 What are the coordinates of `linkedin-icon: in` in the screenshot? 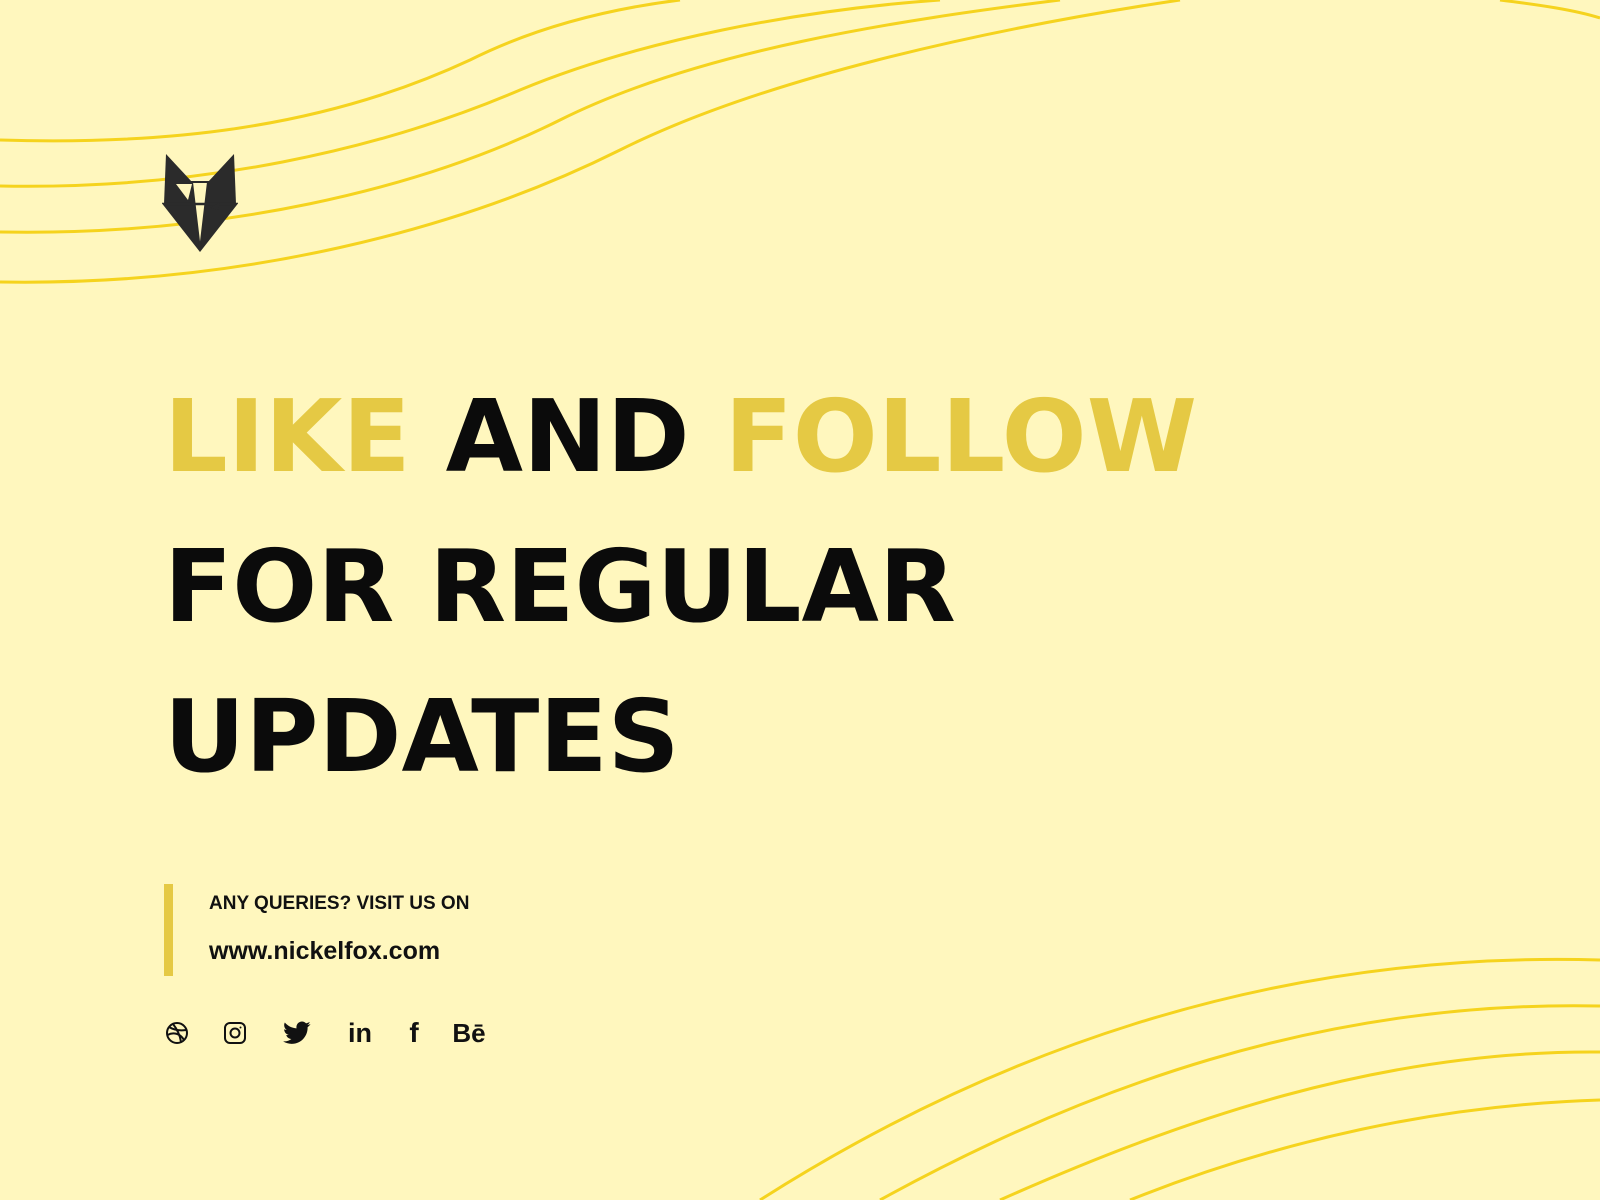 It's located at (360, 1033).